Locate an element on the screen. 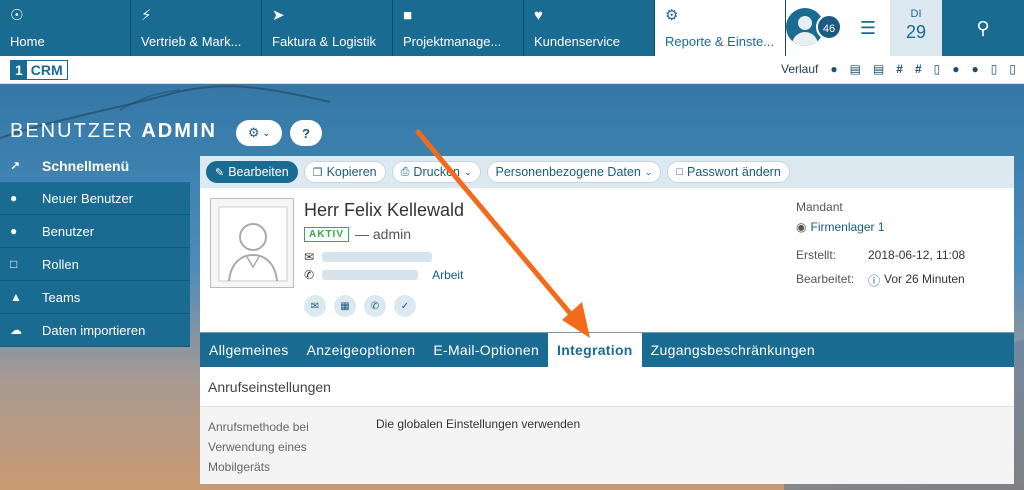 The width and height of the screenshot is (1024, 490). background-branch is located at coordinates (165, 112).